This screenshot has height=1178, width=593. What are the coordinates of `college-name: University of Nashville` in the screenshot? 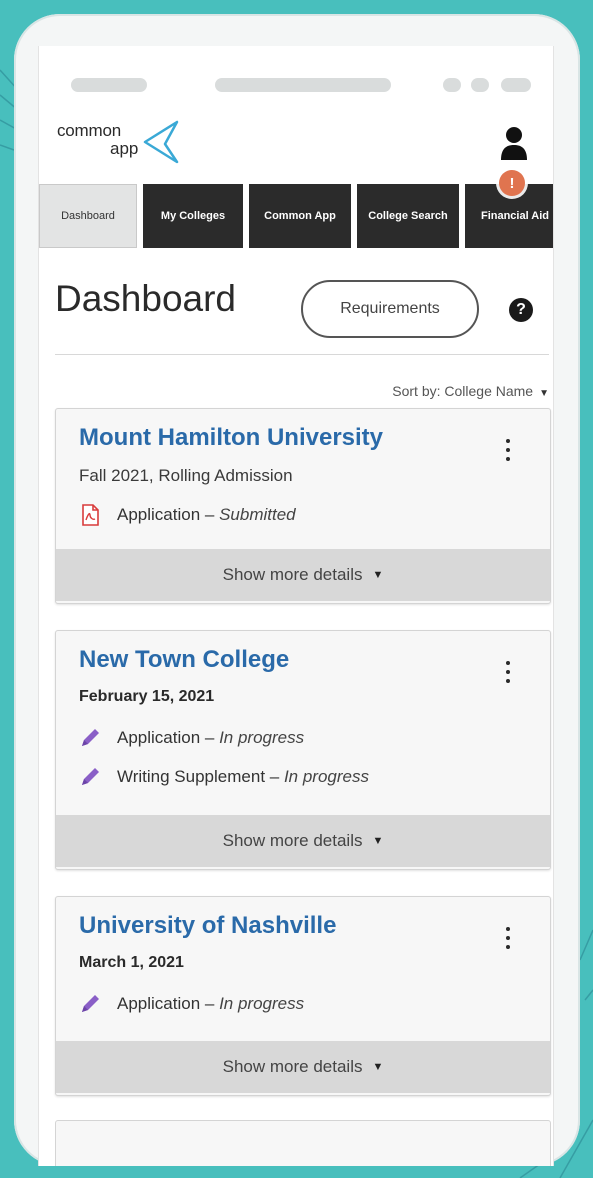 It's located at (207, 926).